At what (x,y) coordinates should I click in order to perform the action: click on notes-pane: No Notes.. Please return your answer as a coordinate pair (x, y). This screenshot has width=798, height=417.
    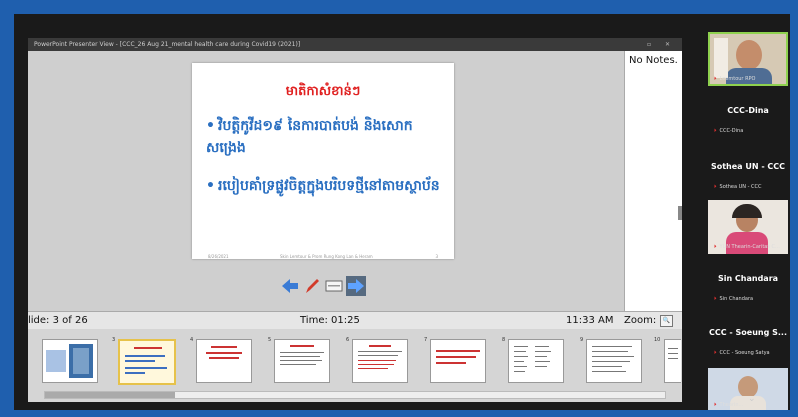
    Looking at the image, I should click on (653, 181).